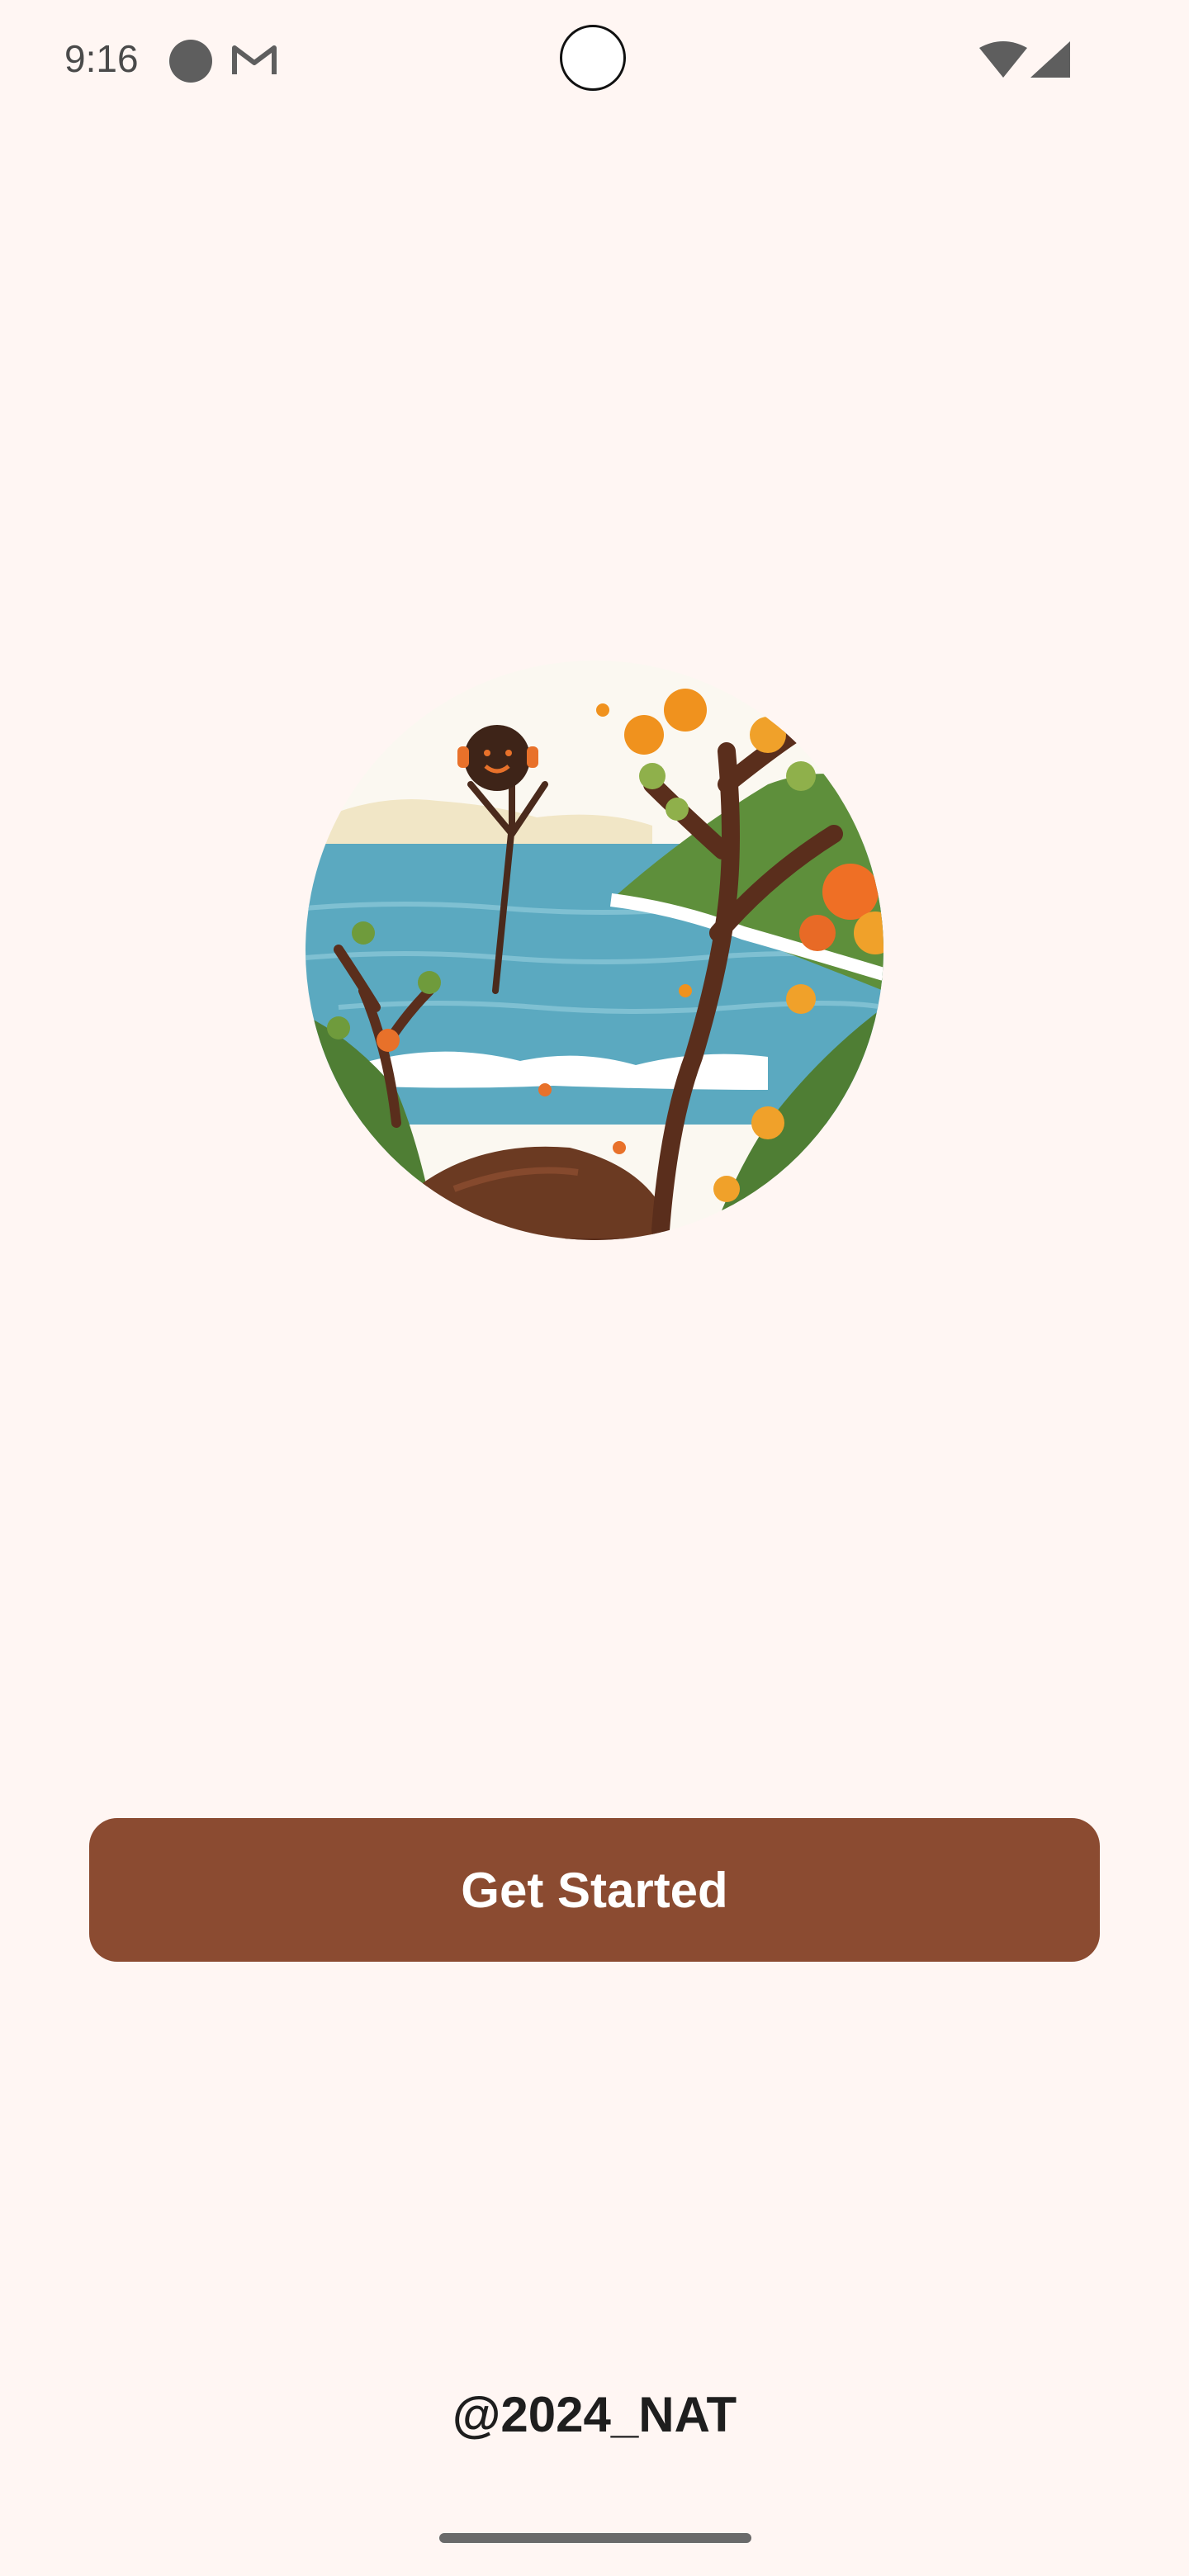 This screenshot has width=1189, height=2576. What do you see at coordinates (1003, 59) in the screenshot?
I see `wifi-icon` at bounding box center [1003, 59].